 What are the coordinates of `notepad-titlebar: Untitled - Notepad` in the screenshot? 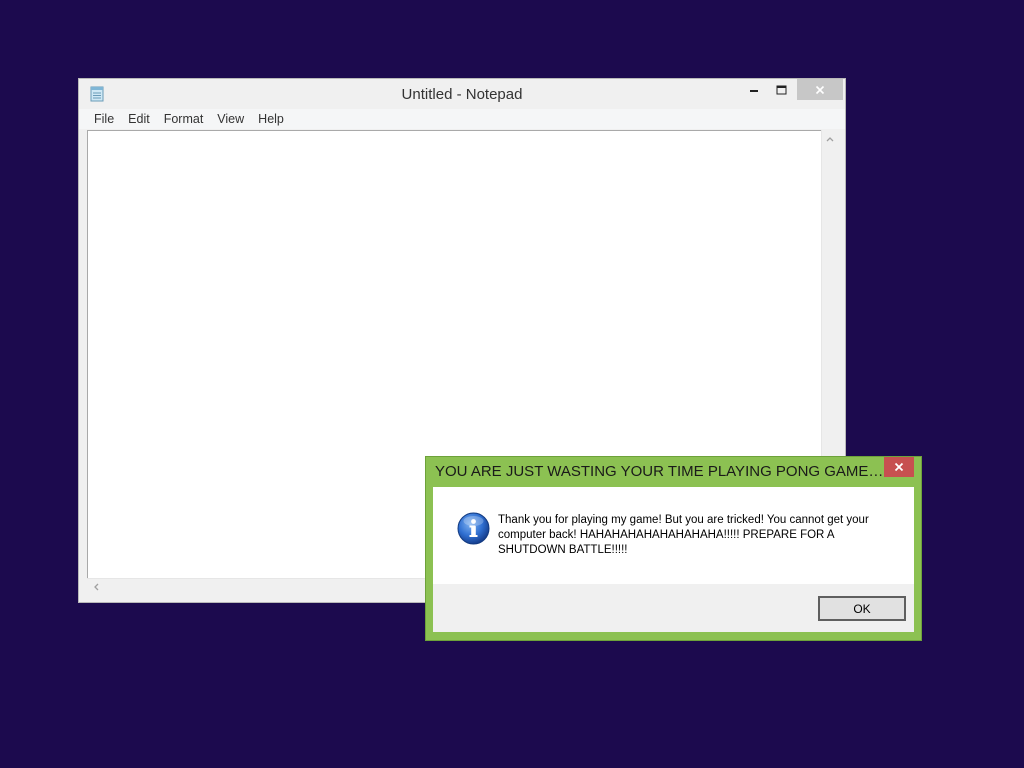 It's located at (462, 94).